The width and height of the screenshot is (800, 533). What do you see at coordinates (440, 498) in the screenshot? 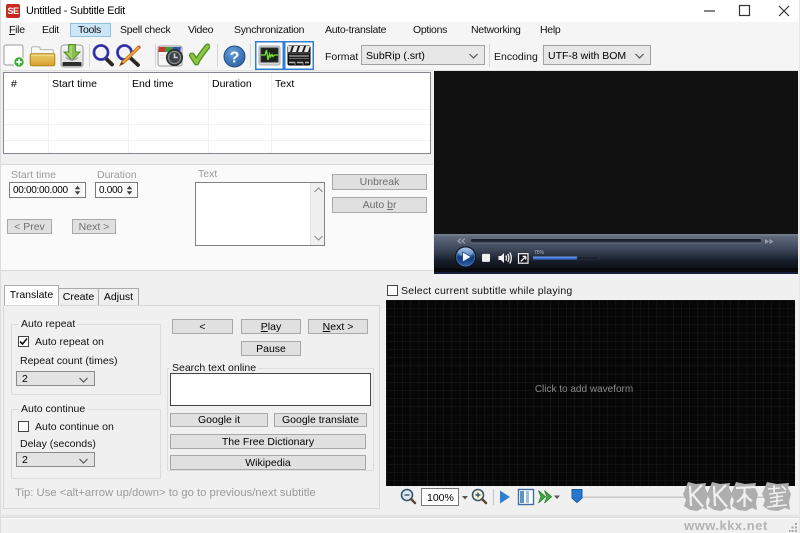
I see `svg-text: 100%` at bounding box center [440, 498].